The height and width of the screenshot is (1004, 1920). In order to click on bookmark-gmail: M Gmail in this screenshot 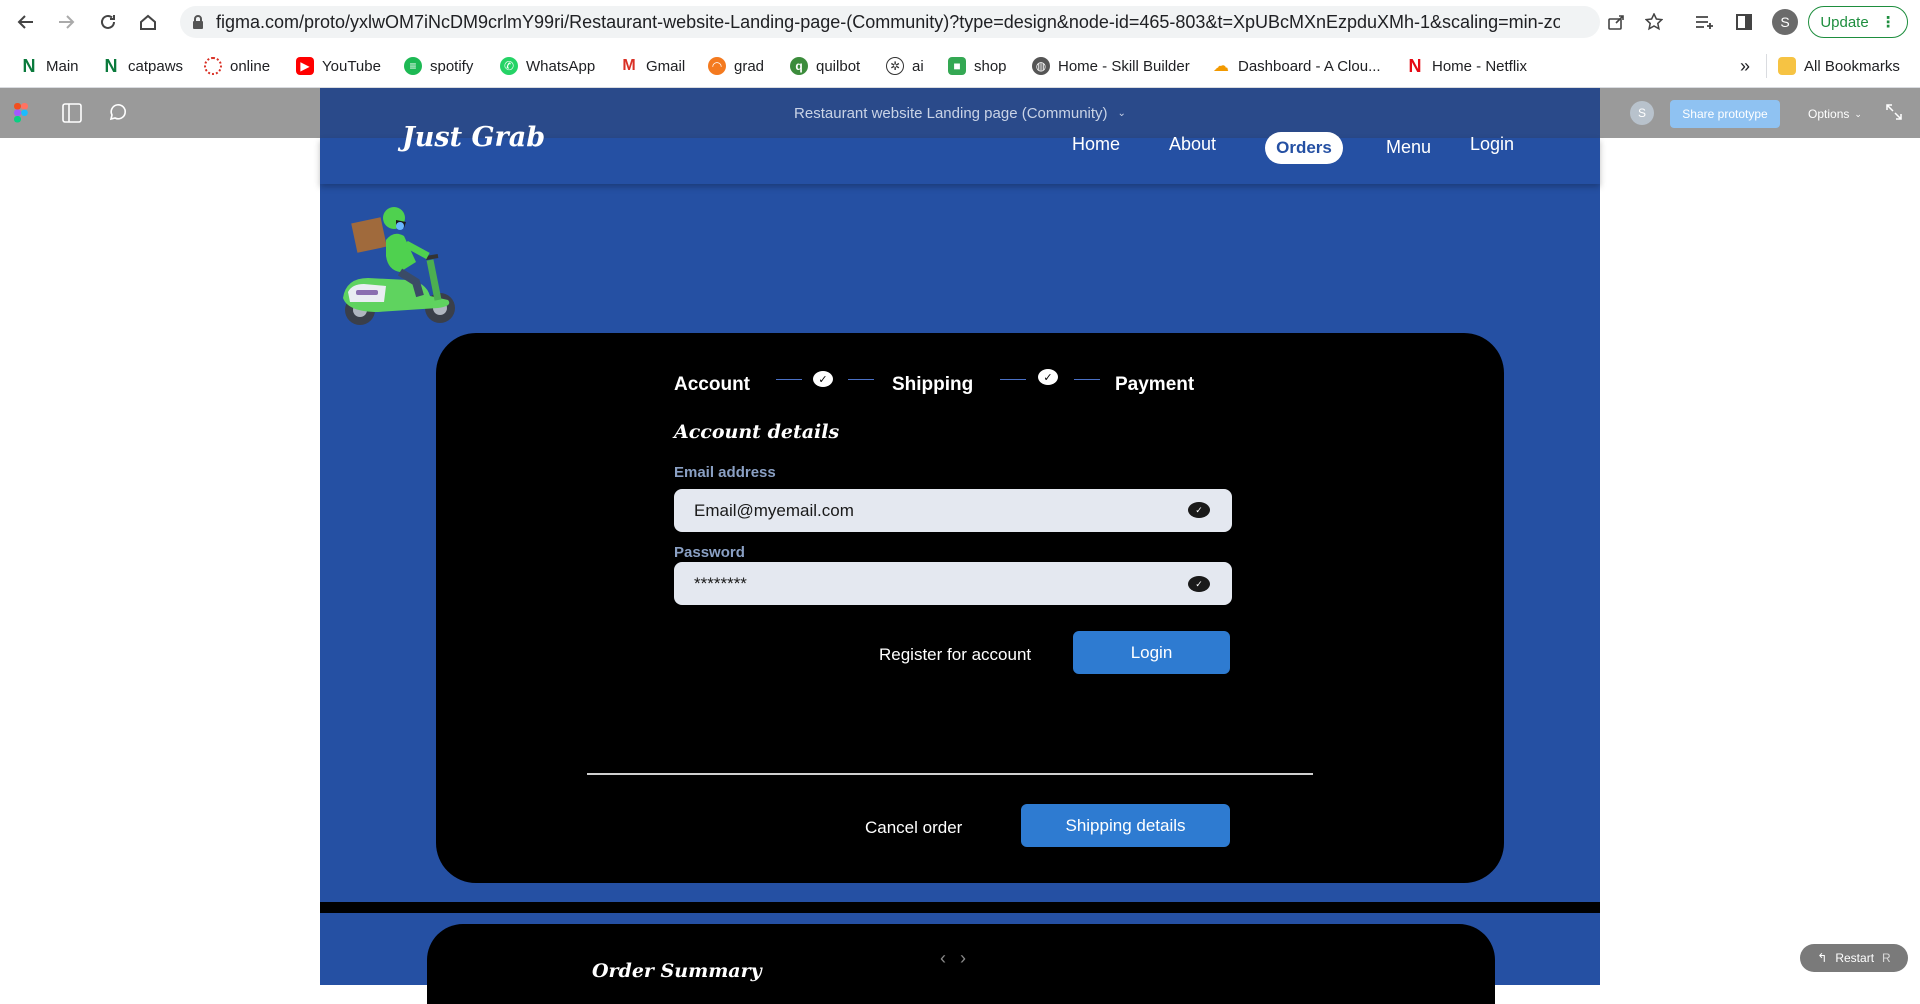, I will do `click(652, 66)`.